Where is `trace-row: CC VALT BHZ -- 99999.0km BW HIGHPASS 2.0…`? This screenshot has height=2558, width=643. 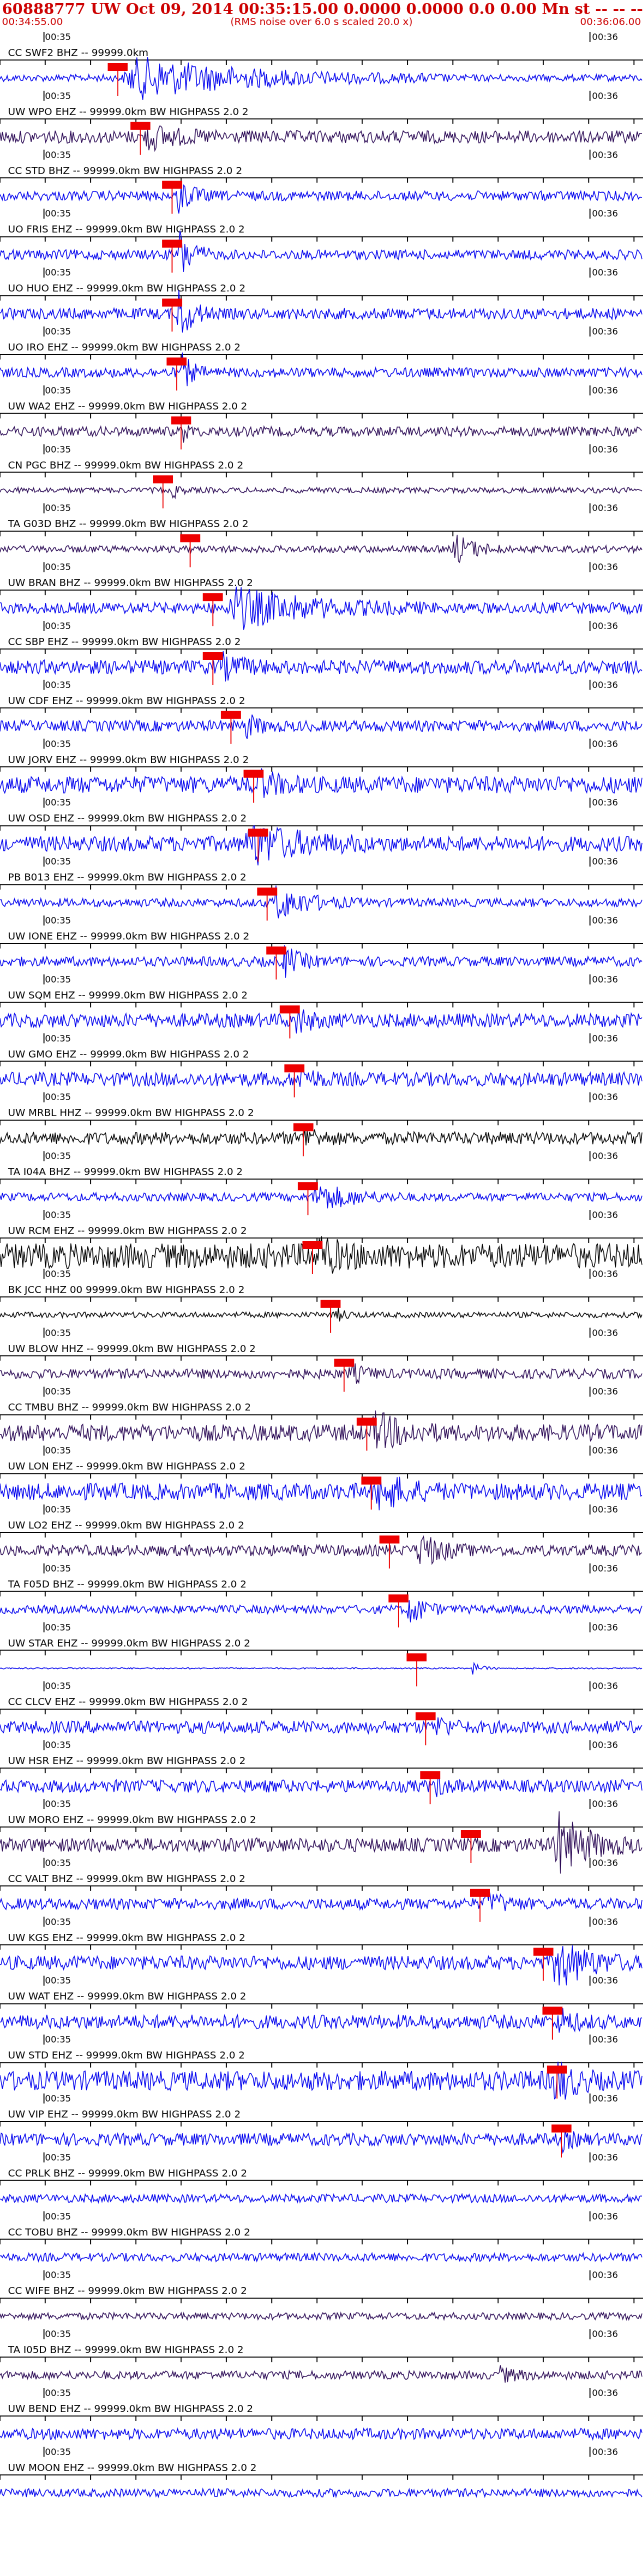 trace-row: CC VALT BHZ -- 99999.0km BW HIGHPASS 2.0… is located at coordinates (321, 1889).